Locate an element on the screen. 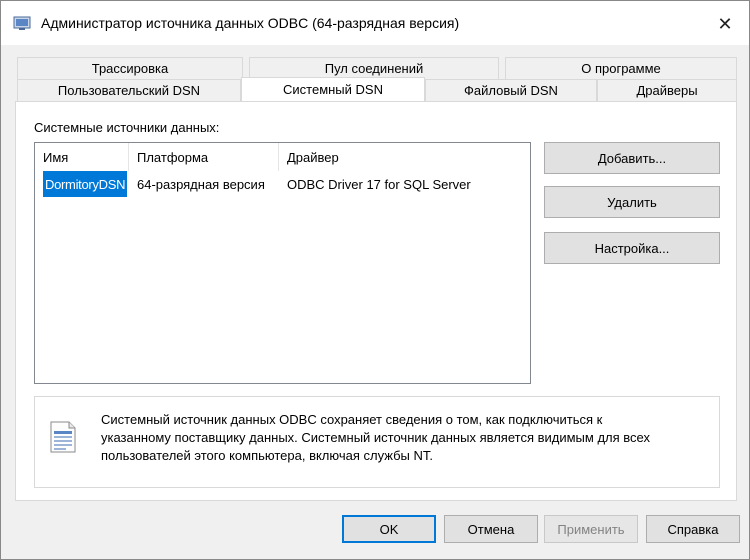  odbc-app-icon is located at coordinates (22, 23).